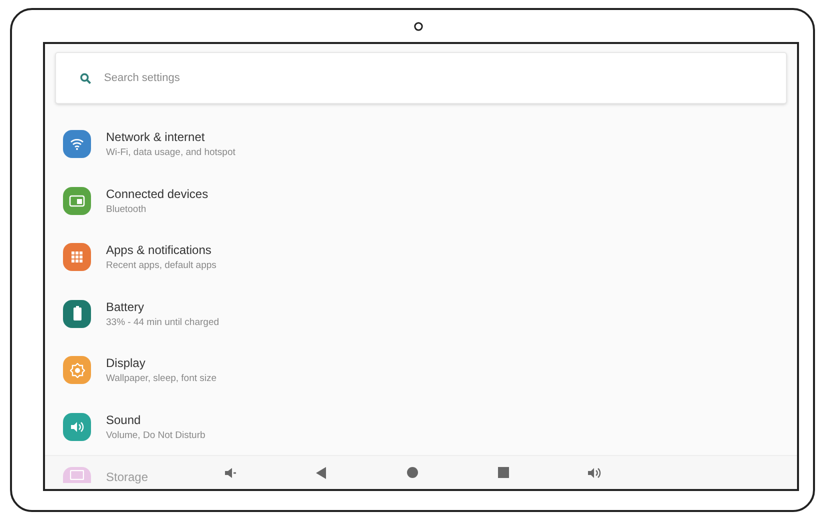  What do you see at coordinates (161, 378) in the screenshot?
I see `item-subtitle: Wallpaper, sleep, font size` at bounding box center [161, 378].